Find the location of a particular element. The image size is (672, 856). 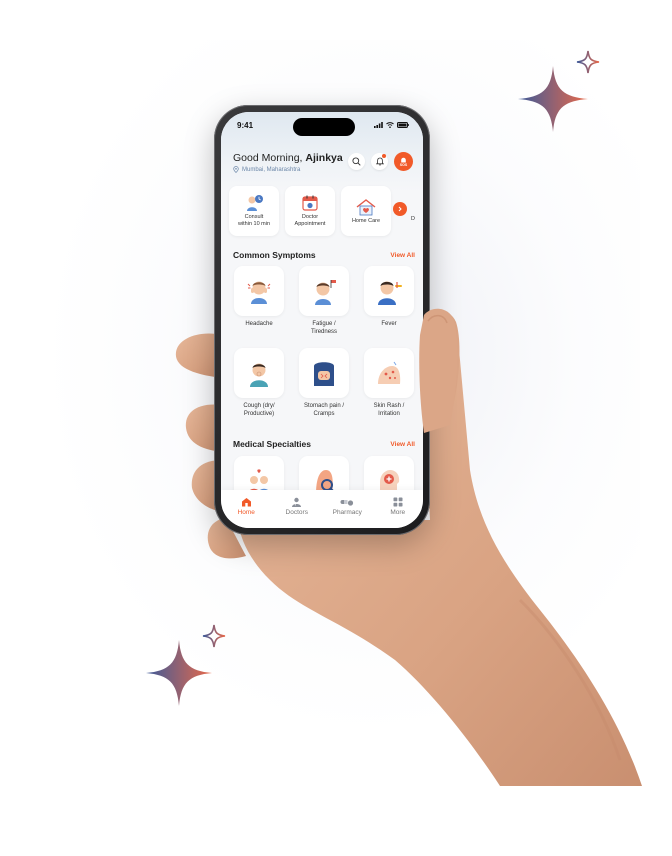

wifi-icon is located at coordinates (390, 125).